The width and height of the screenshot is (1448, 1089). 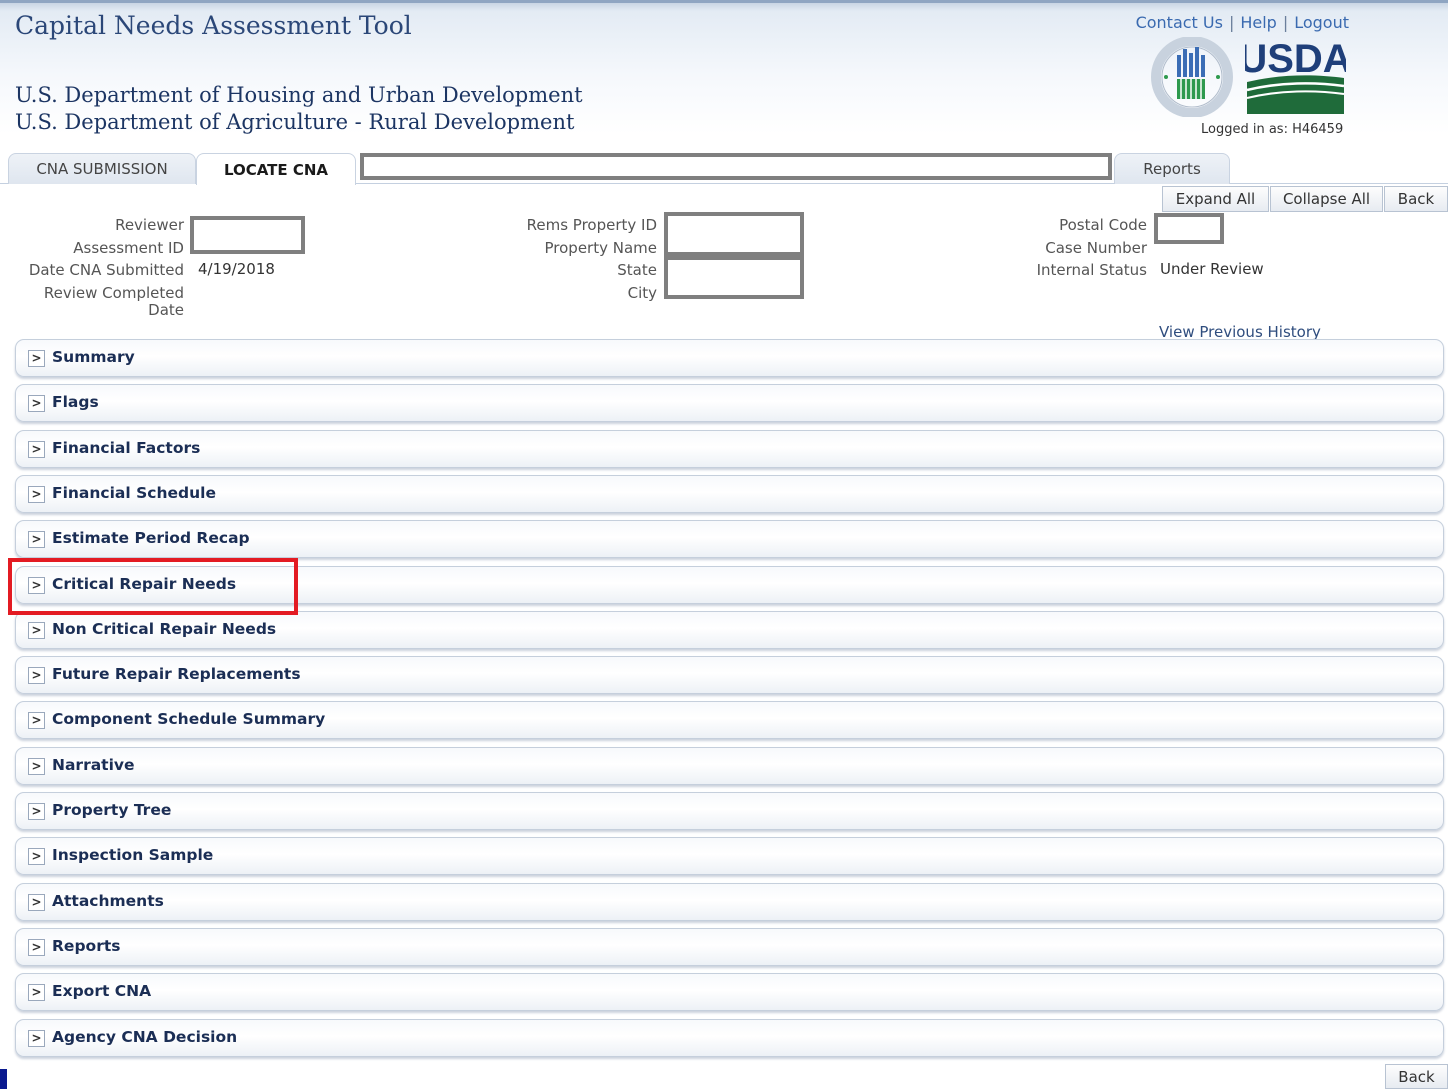 I want to click on section-label: Narrative, so click(x=93, y=765).